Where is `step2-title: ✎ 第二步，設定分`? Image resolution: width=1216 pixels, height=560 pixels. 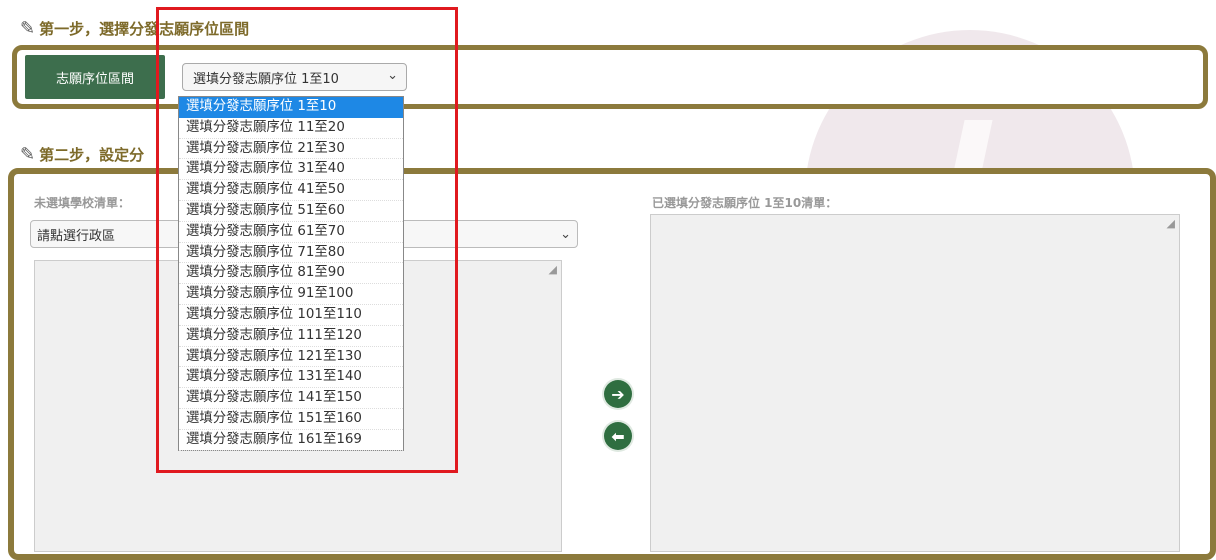 step2-title: ✎ 第二步，設定分 is located at coordinates (82, 154).